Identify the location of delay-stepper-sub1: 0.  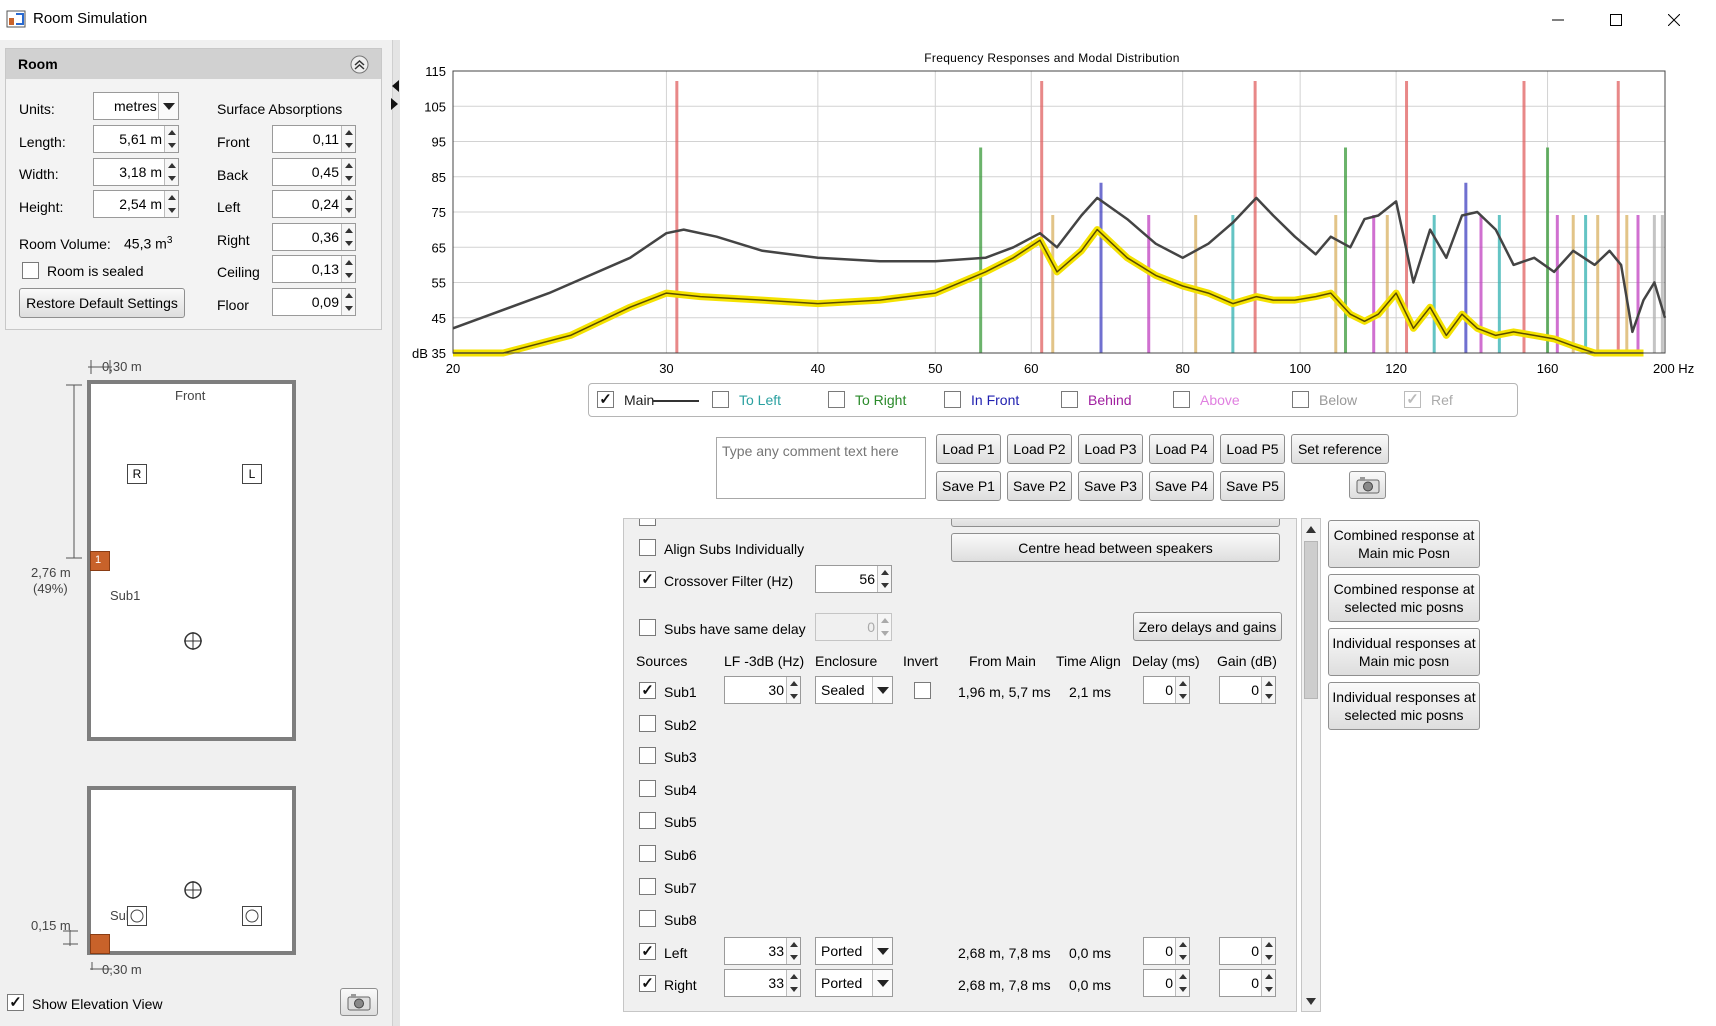
(1166, 690).